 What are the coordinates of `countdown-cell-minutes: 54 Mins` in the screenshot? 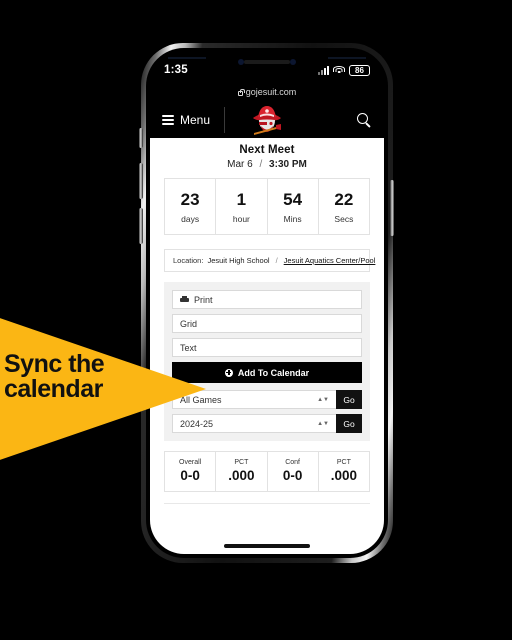 It's located at (293, 206).